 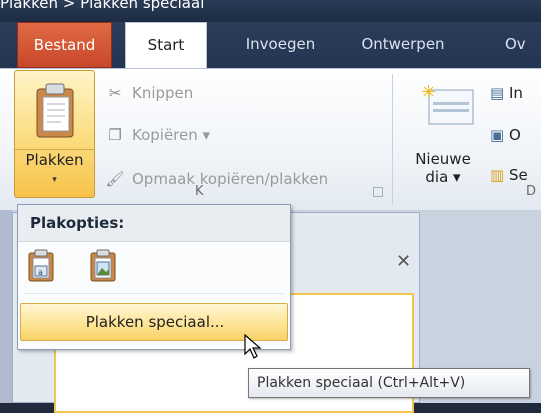 I want to click on tab-ontwerpen: Ontwerpen, so click(x=403, y=45).